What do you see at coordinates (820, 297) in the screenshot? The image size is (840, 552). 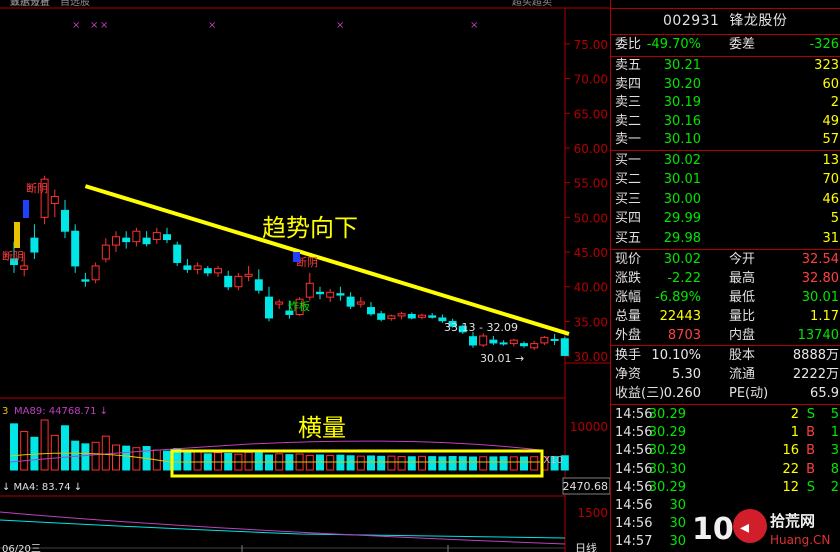 I see `quote-value: 30.01` at bounding box center [820, 297].